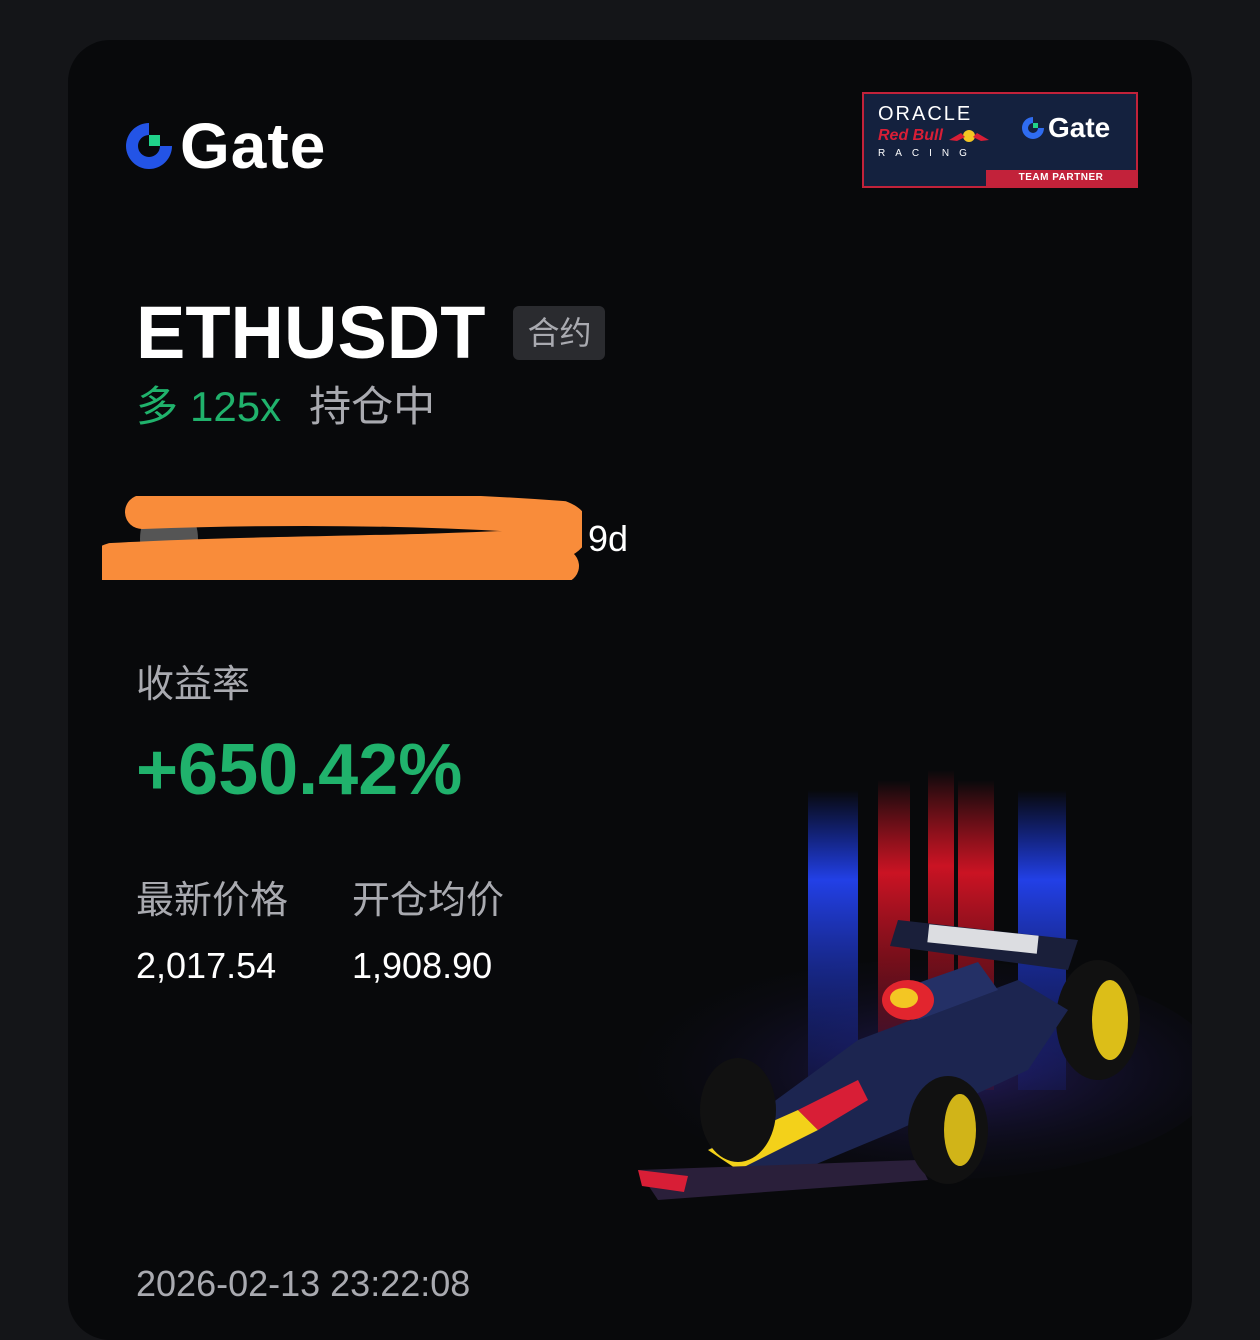 This screenshot has height=1340, width=1260. What do you see at coordinates (422, 965) in the screenshot?
I see `entry-price-value: 1,908.90` at bounding box center [422, 965].